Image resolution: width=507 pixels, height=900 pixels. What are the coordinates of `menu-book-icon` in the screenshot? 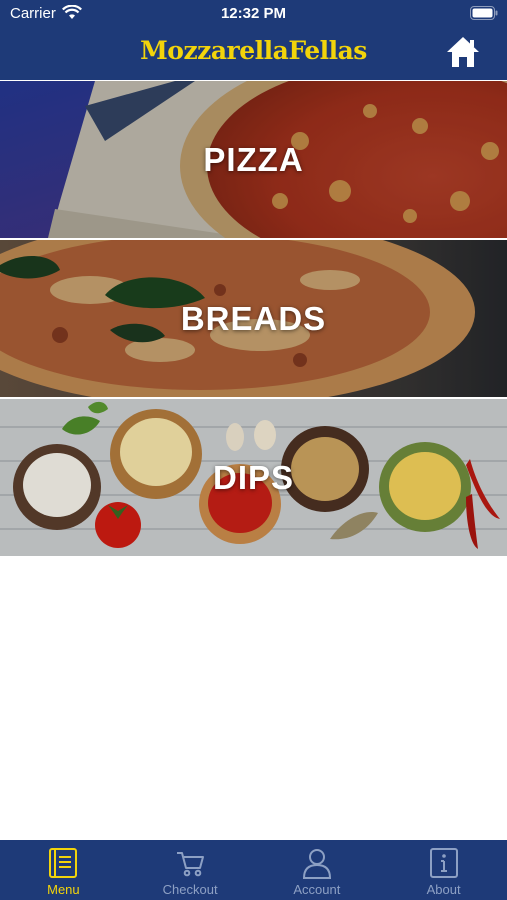 It's located at (63, 863).